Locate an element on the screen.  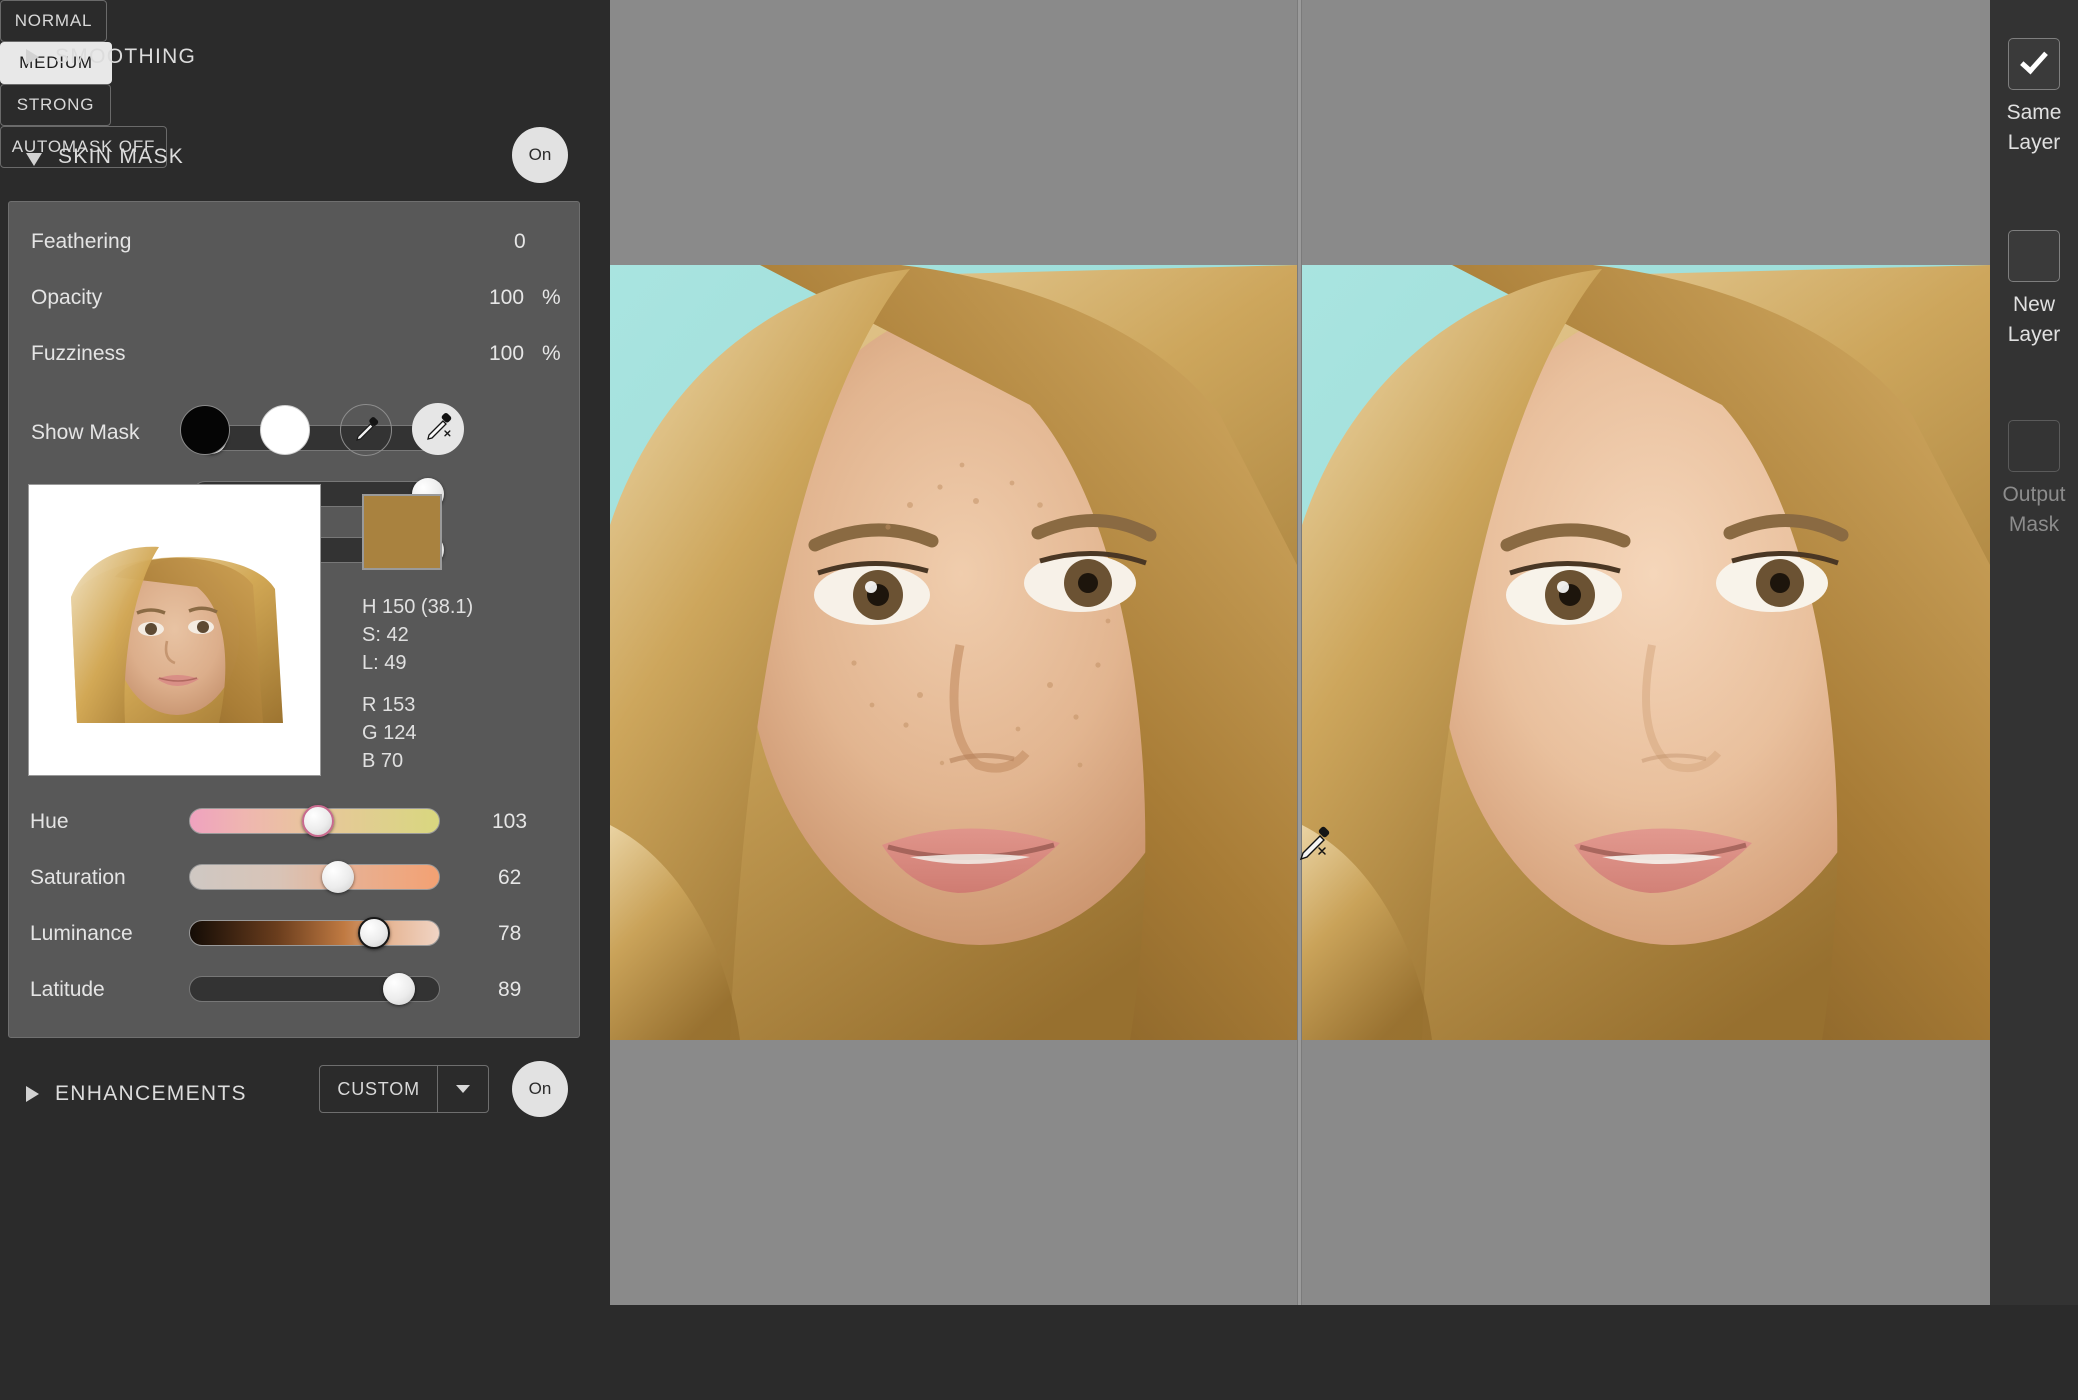
hsl-l-readout: L: 49 is located at coordinates (384, 663).